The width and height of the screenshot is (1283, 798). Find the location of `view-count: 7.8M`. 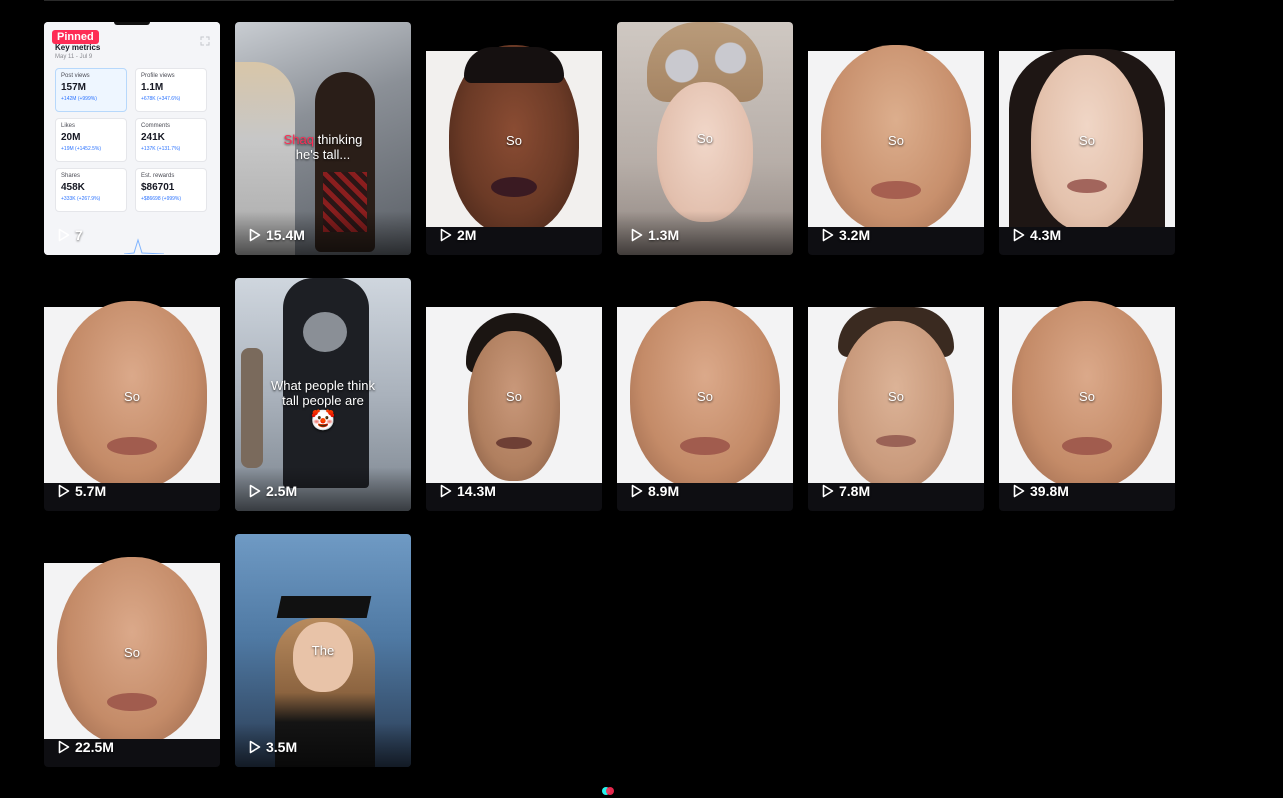

view-count: 7.8M is located at coordinates (846, 491).